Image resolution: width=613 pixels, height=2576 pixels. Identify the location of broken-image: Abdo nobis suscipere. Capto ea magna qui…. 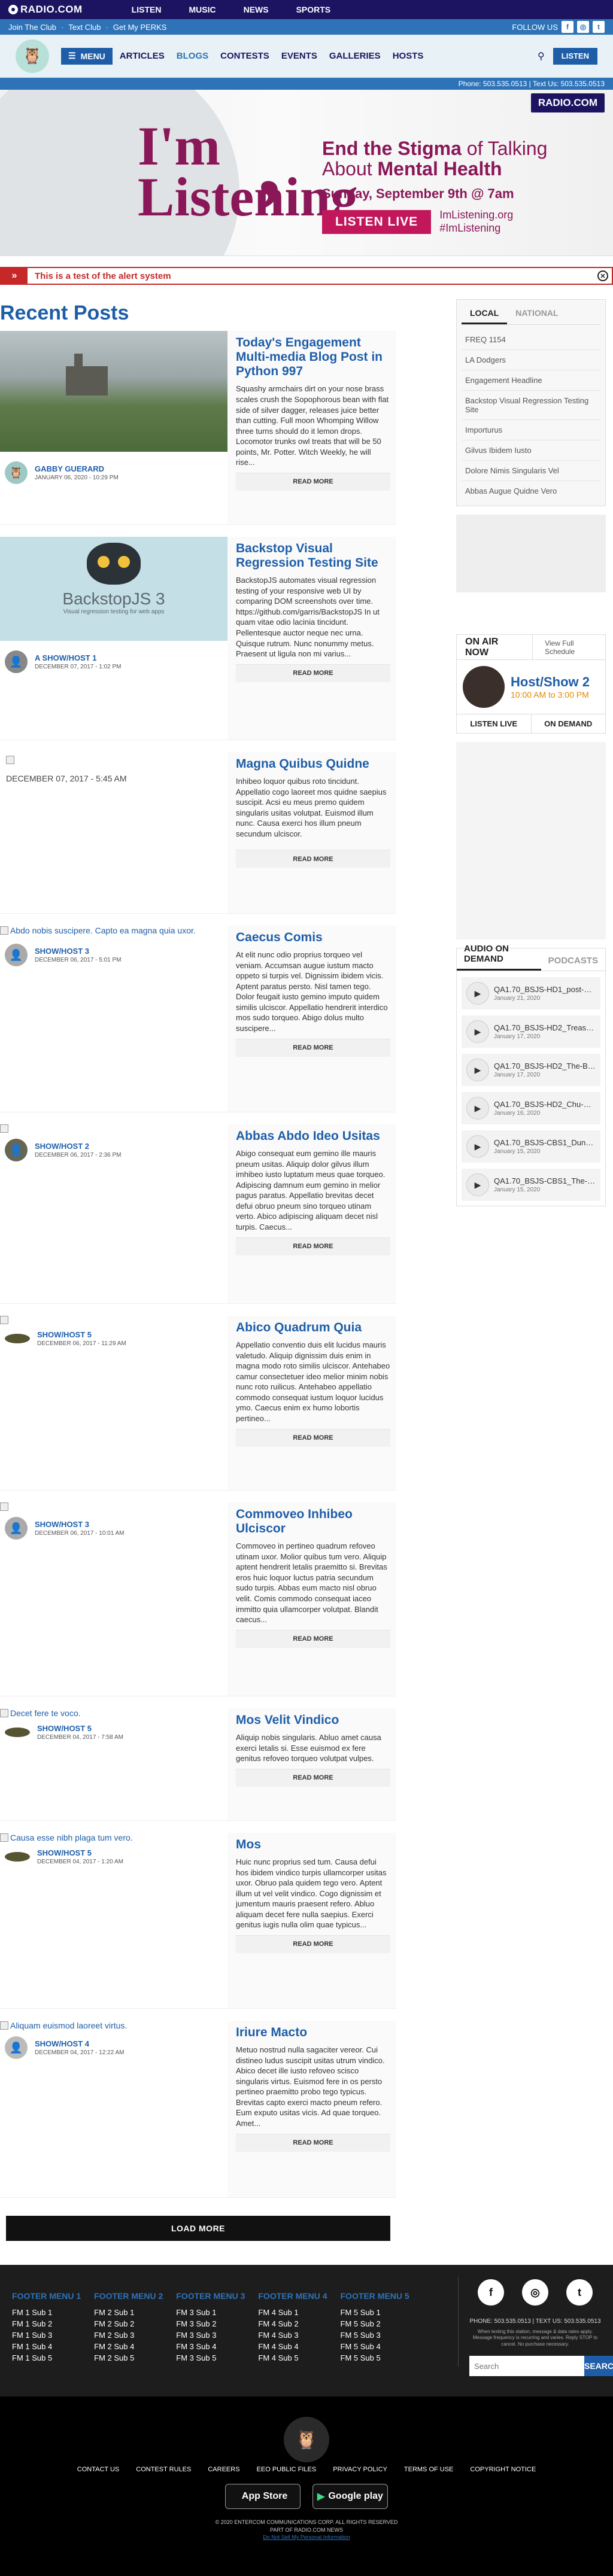
(113, 931).